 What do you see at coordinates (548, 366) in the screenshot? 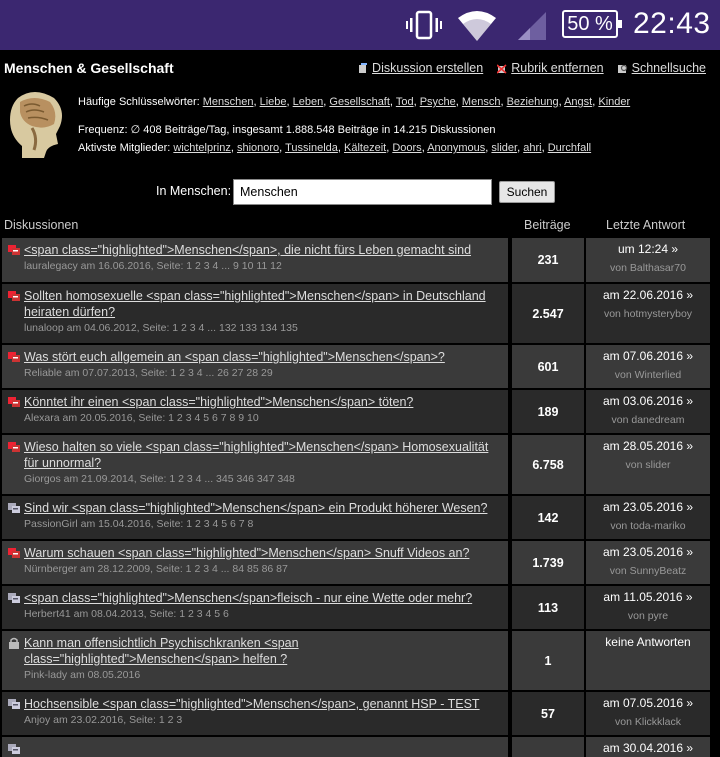
I see `post-count: 601` at bounding box center [548, 366].